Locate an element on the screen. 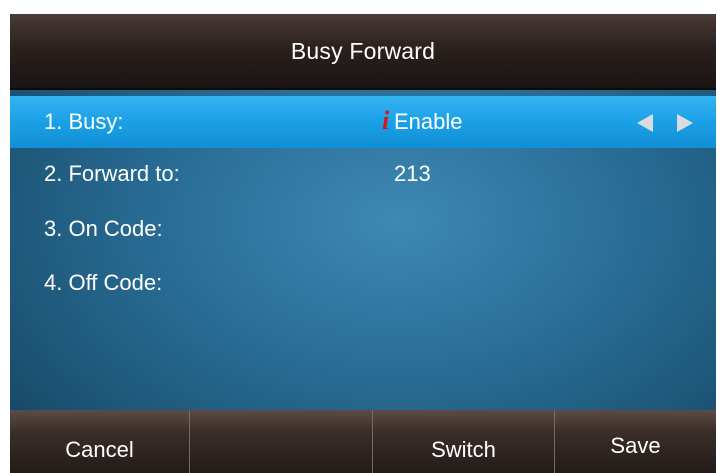  row-label: 3. On Code: is located at coordinates (103, 228).